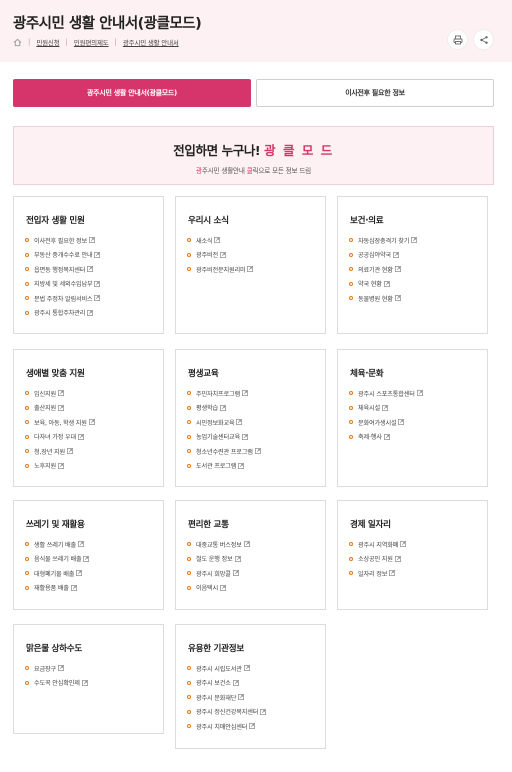 Image resolution: width=512 pixels, height=772 pixels. I want to click on breadcrumb-link-guide: 광주시민 생활 안내서, so click(151, 42).